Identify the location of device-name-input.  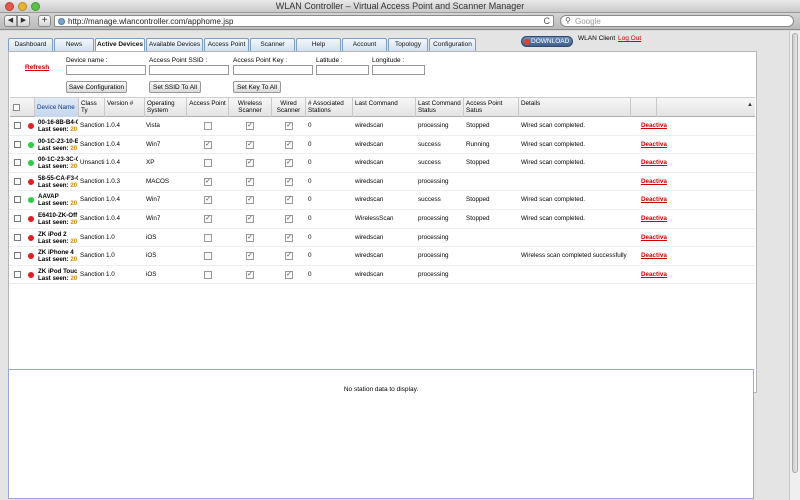
(106, 70).